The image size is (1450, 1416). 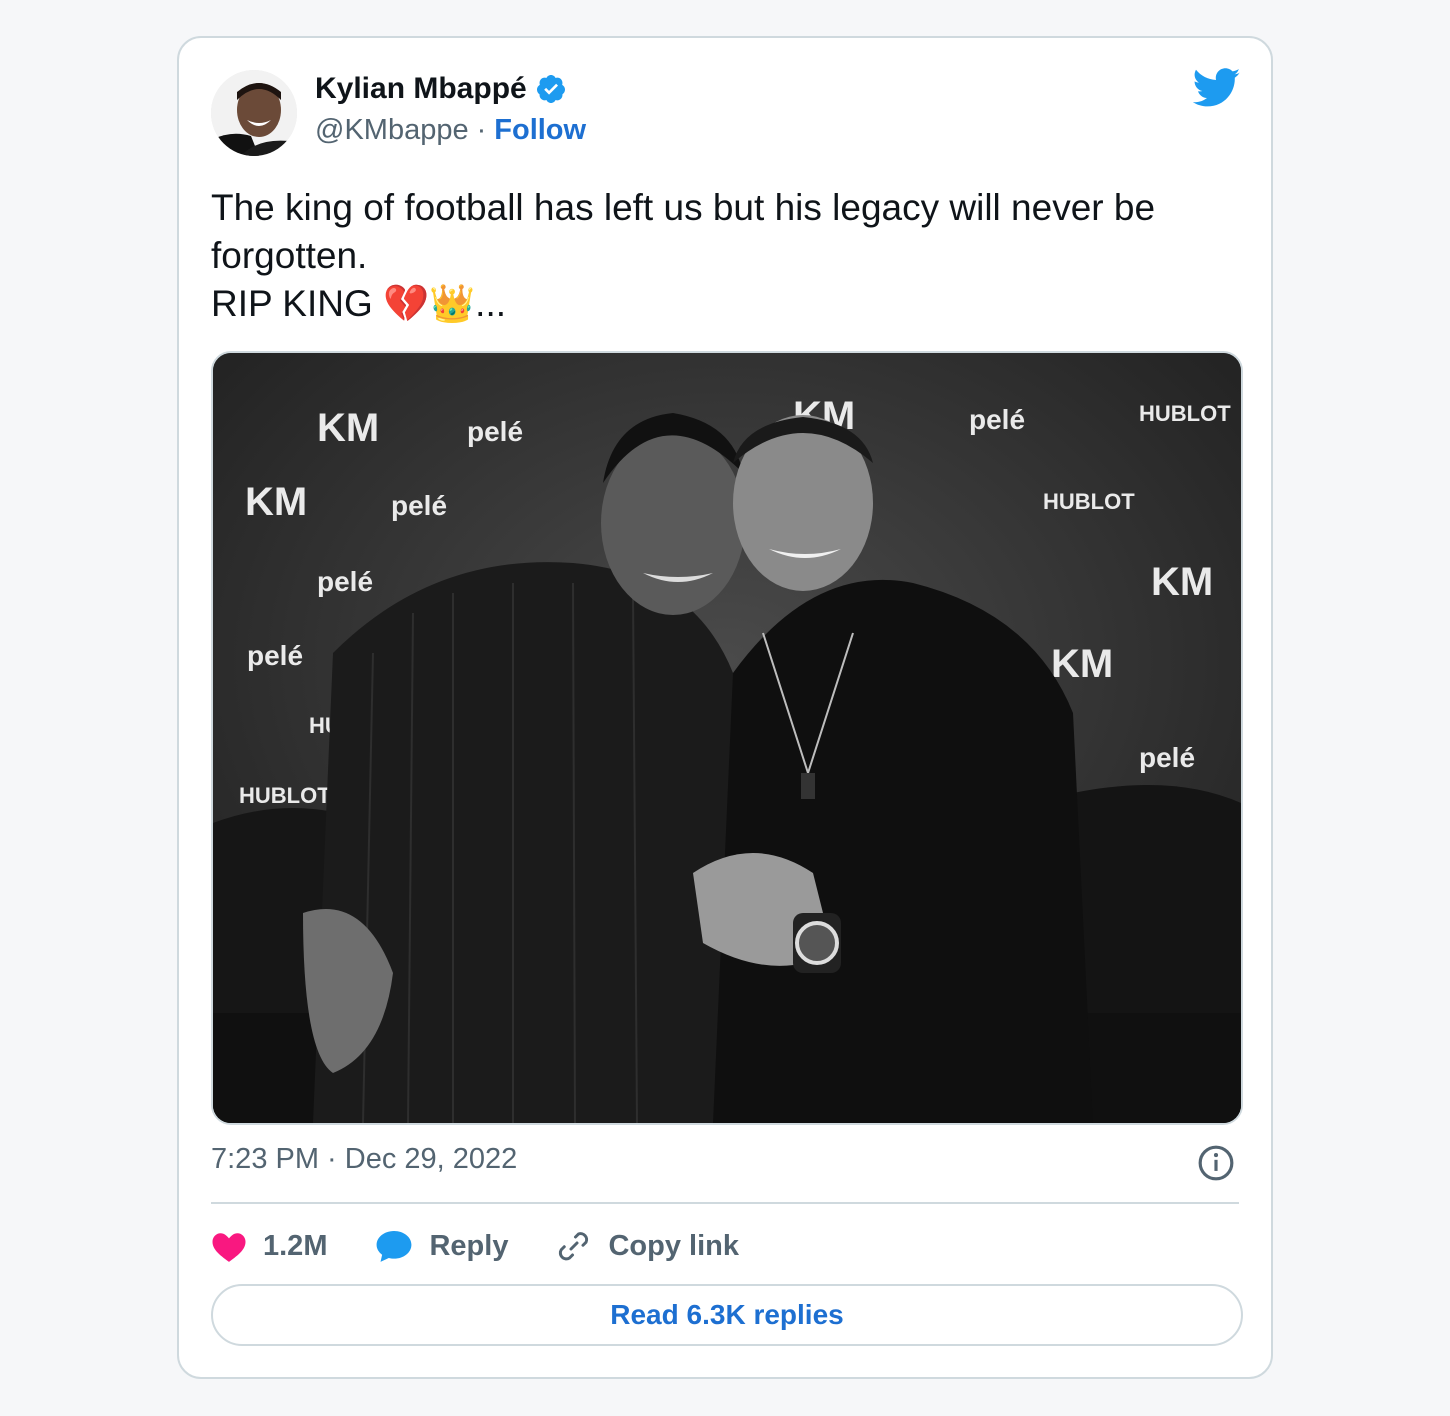 What do you see at coordinates (394, 1246) in the screenshot?
I see `speech-bubble-icon` at bounding box center [394, 1246].